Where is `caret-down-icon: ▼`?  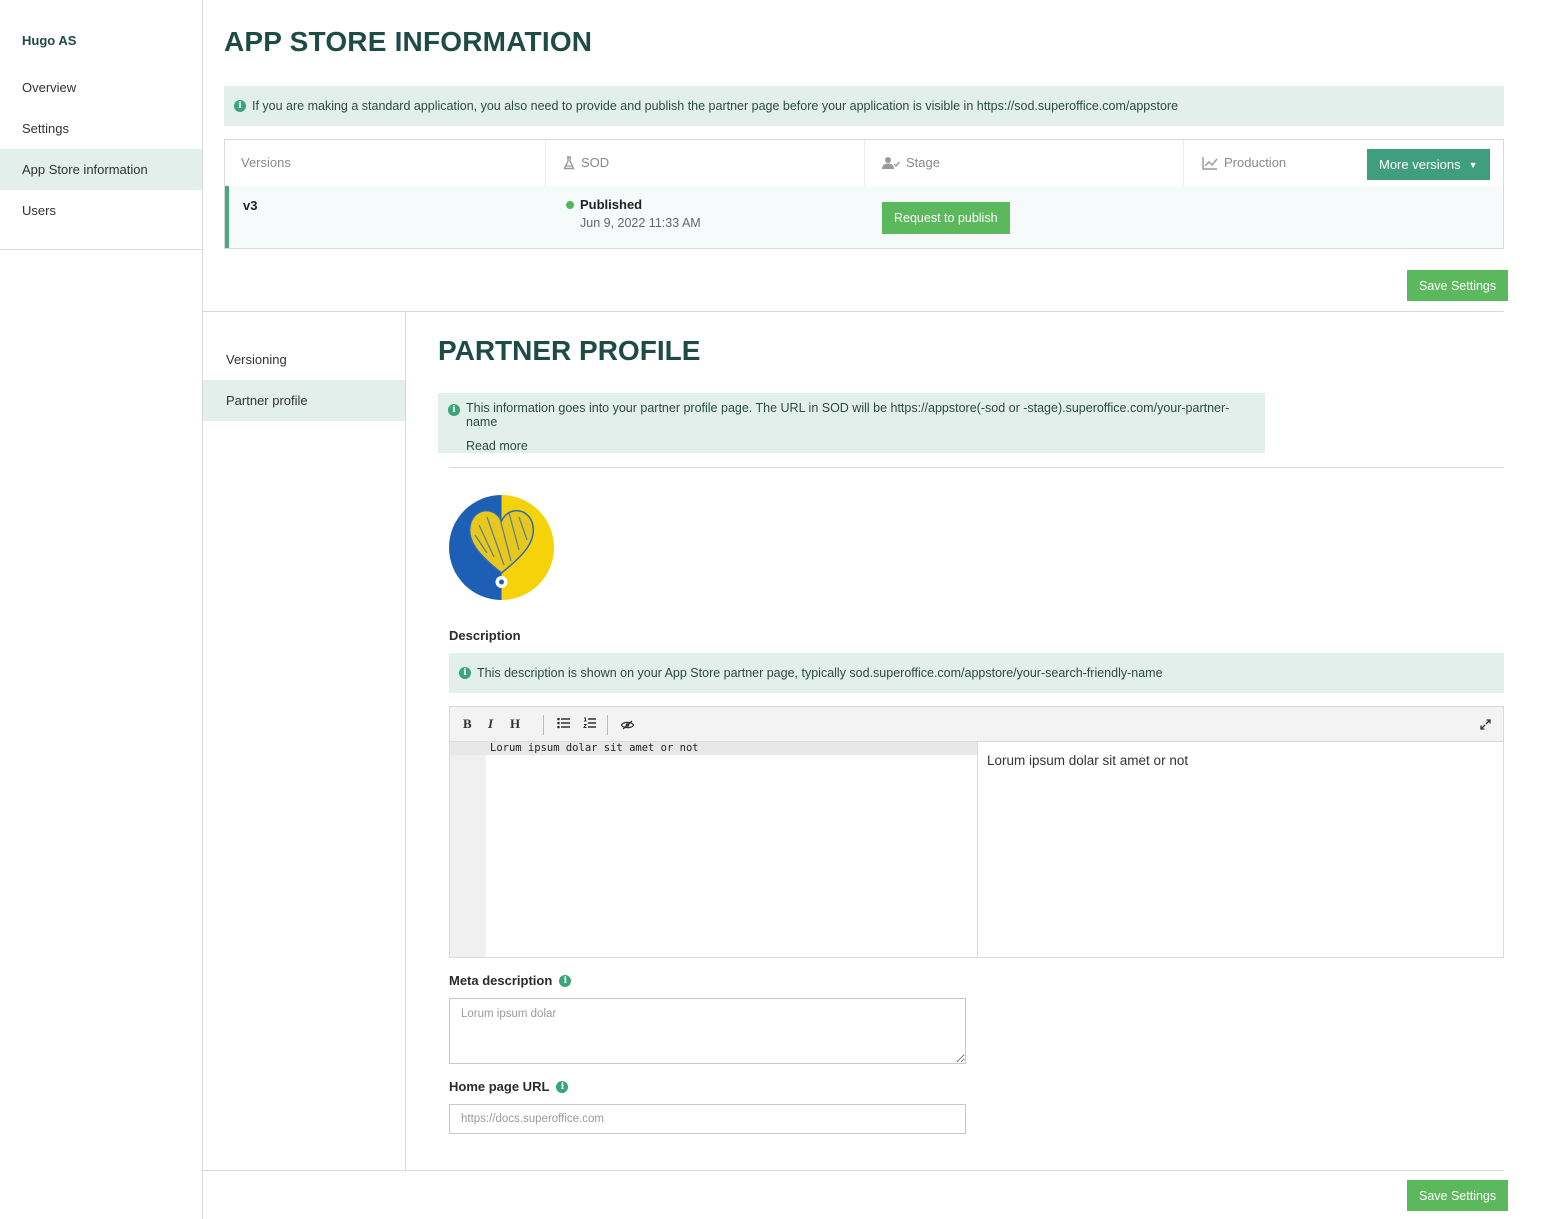 caret-down-icon: ▼ is located at coordinates (1473, 164).